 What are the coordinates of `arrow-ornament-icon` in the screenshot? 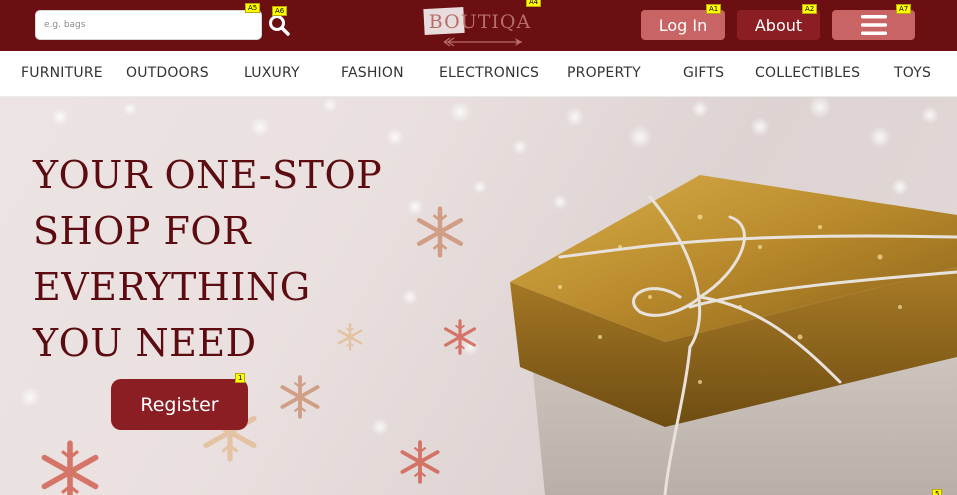 It's located at (482, 42).